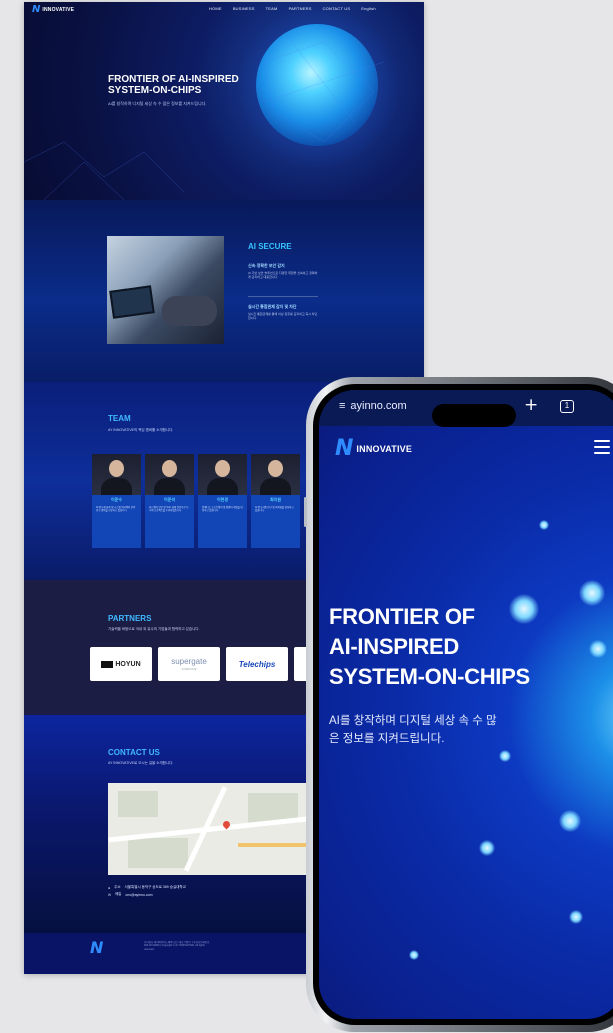  I want to click on email-value: ceo@ayinno.com, so click(138, 895).